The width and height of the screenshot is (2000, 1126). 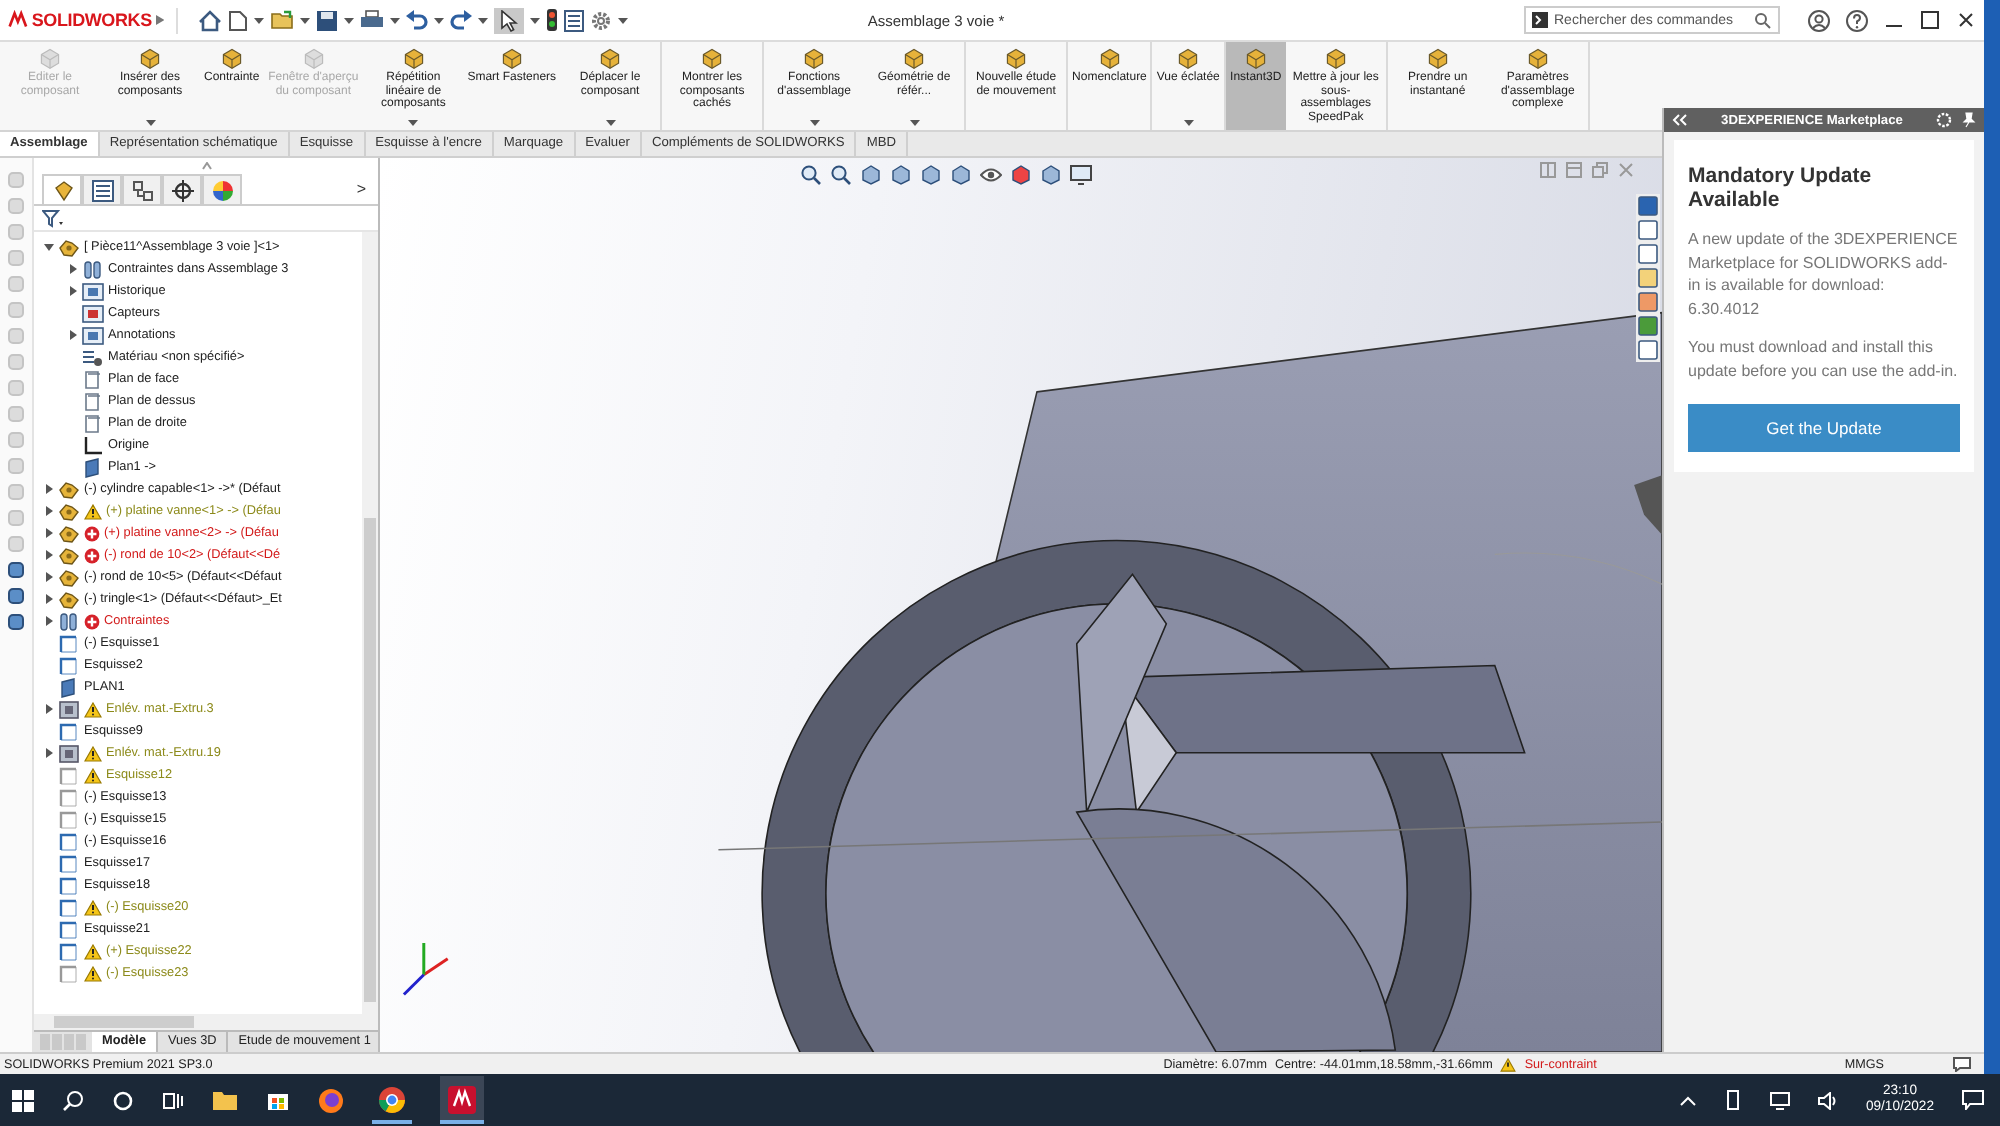 I want to click on axis-triad-icon, so click(x=425, y=969).